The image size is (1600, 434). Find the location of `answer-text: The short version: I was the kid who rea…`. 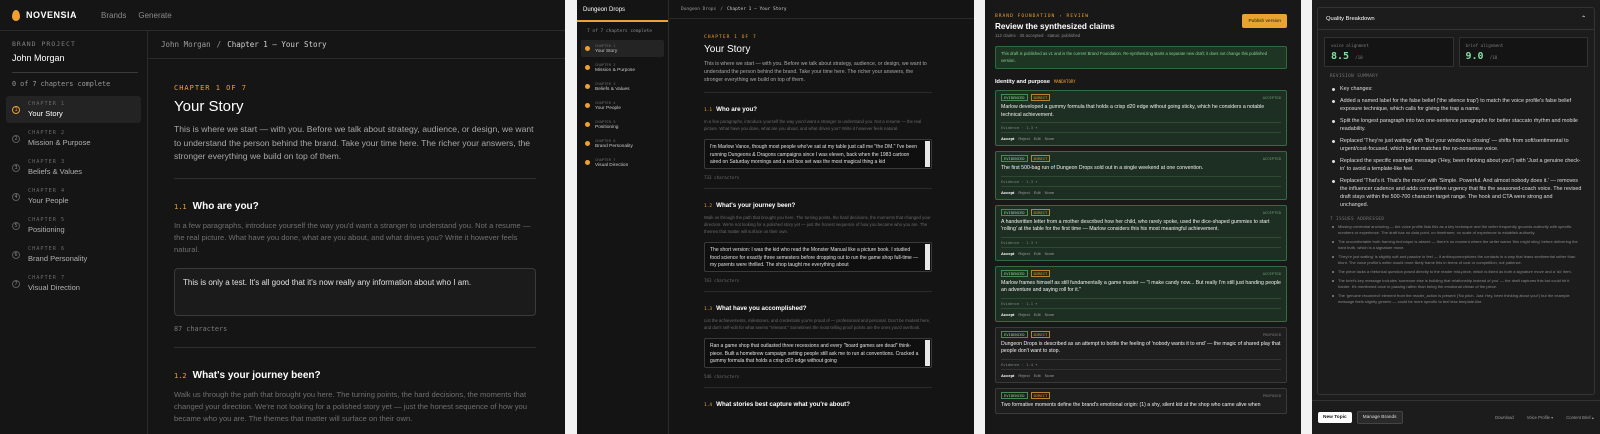

answer-text: The short version: I was the kid who rea… is located at coordinates (814, 257).